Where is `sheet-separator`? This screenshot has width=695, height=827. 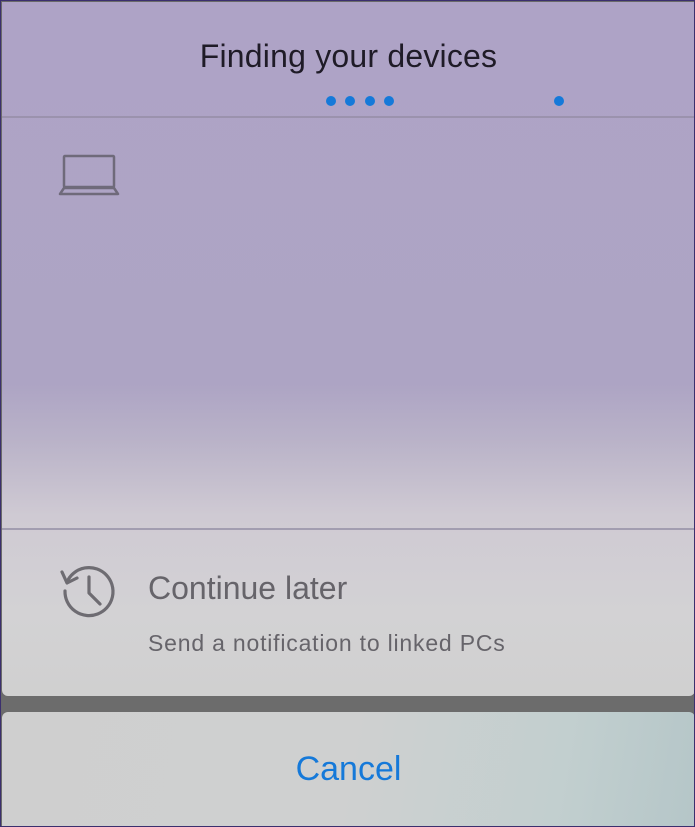
sheet-separator is located at coordinates (348, 704).